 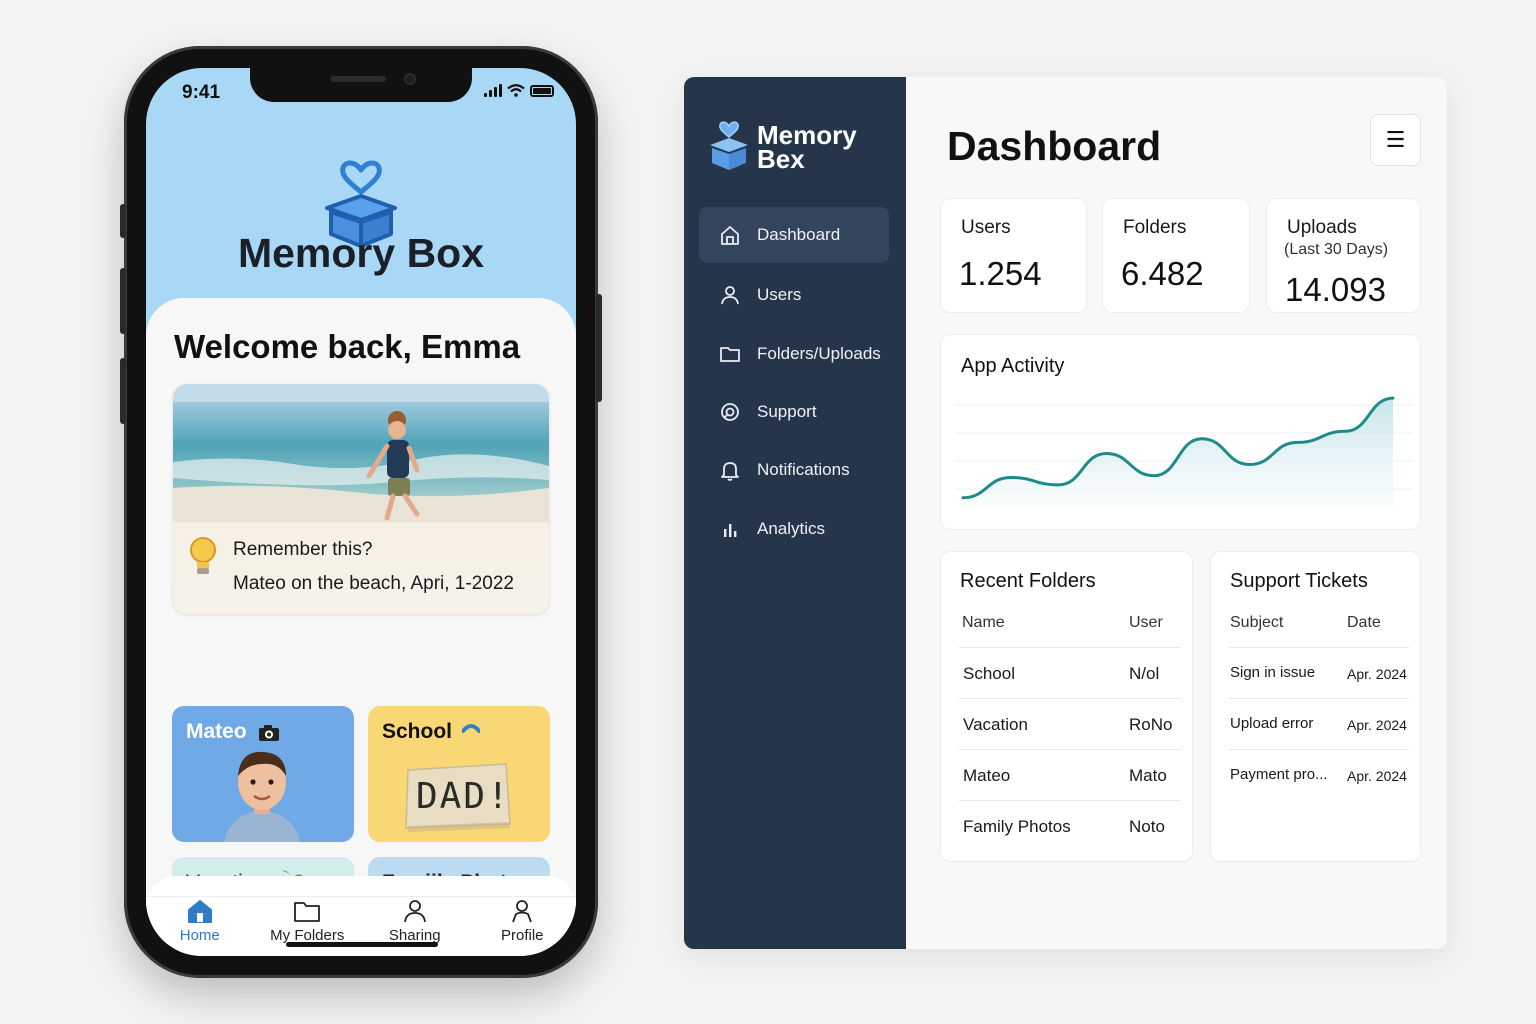 What do you see at coordinates (1319, 673) in the screenshot?
I see `table-row: Sign in issue Apr. 2024` at bounding box center [1319, 673].